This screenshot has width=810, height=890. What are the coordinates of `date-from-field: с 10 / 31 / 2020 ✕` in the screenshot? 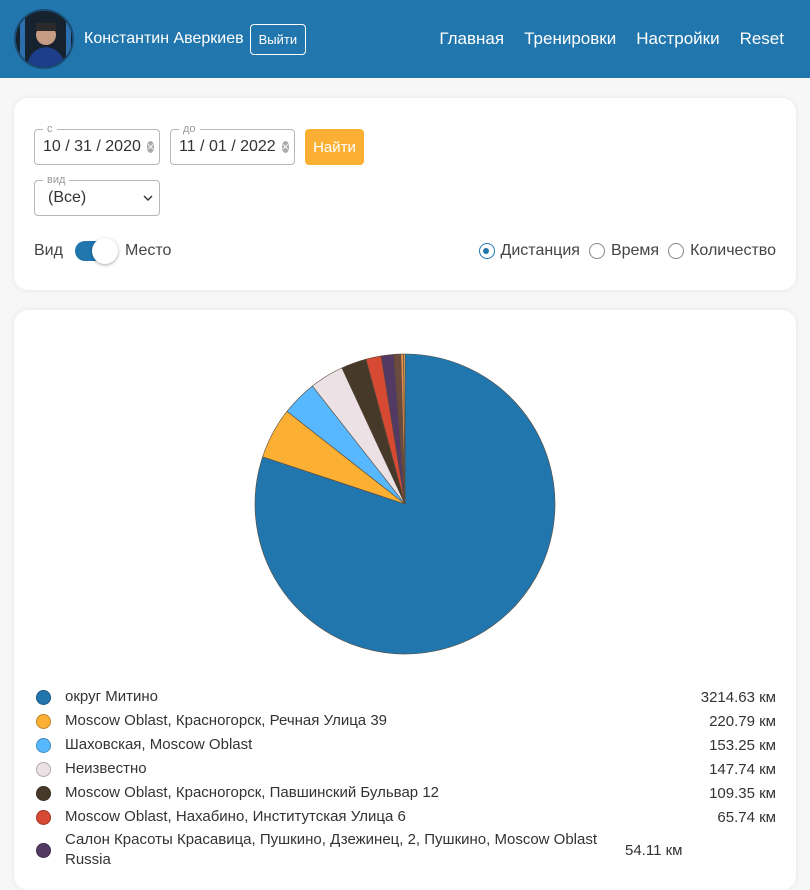 It's located at (97, 143).